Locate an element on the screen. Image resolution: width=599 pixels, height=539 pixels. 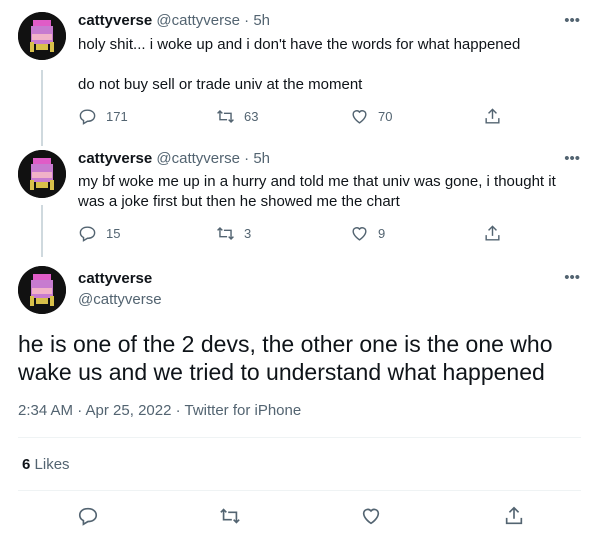
reply-count: 171 is located at coordinates (117, 116).